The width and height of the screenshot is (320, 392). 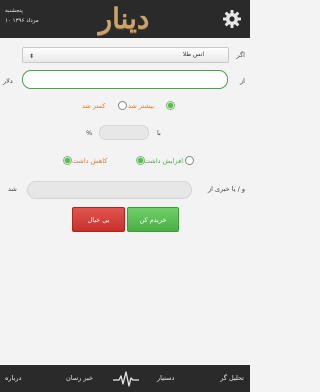 What do you see at coordinates (67, 160) in the screenshot?
I see `radio-extra` at bounding box center [67, 160].